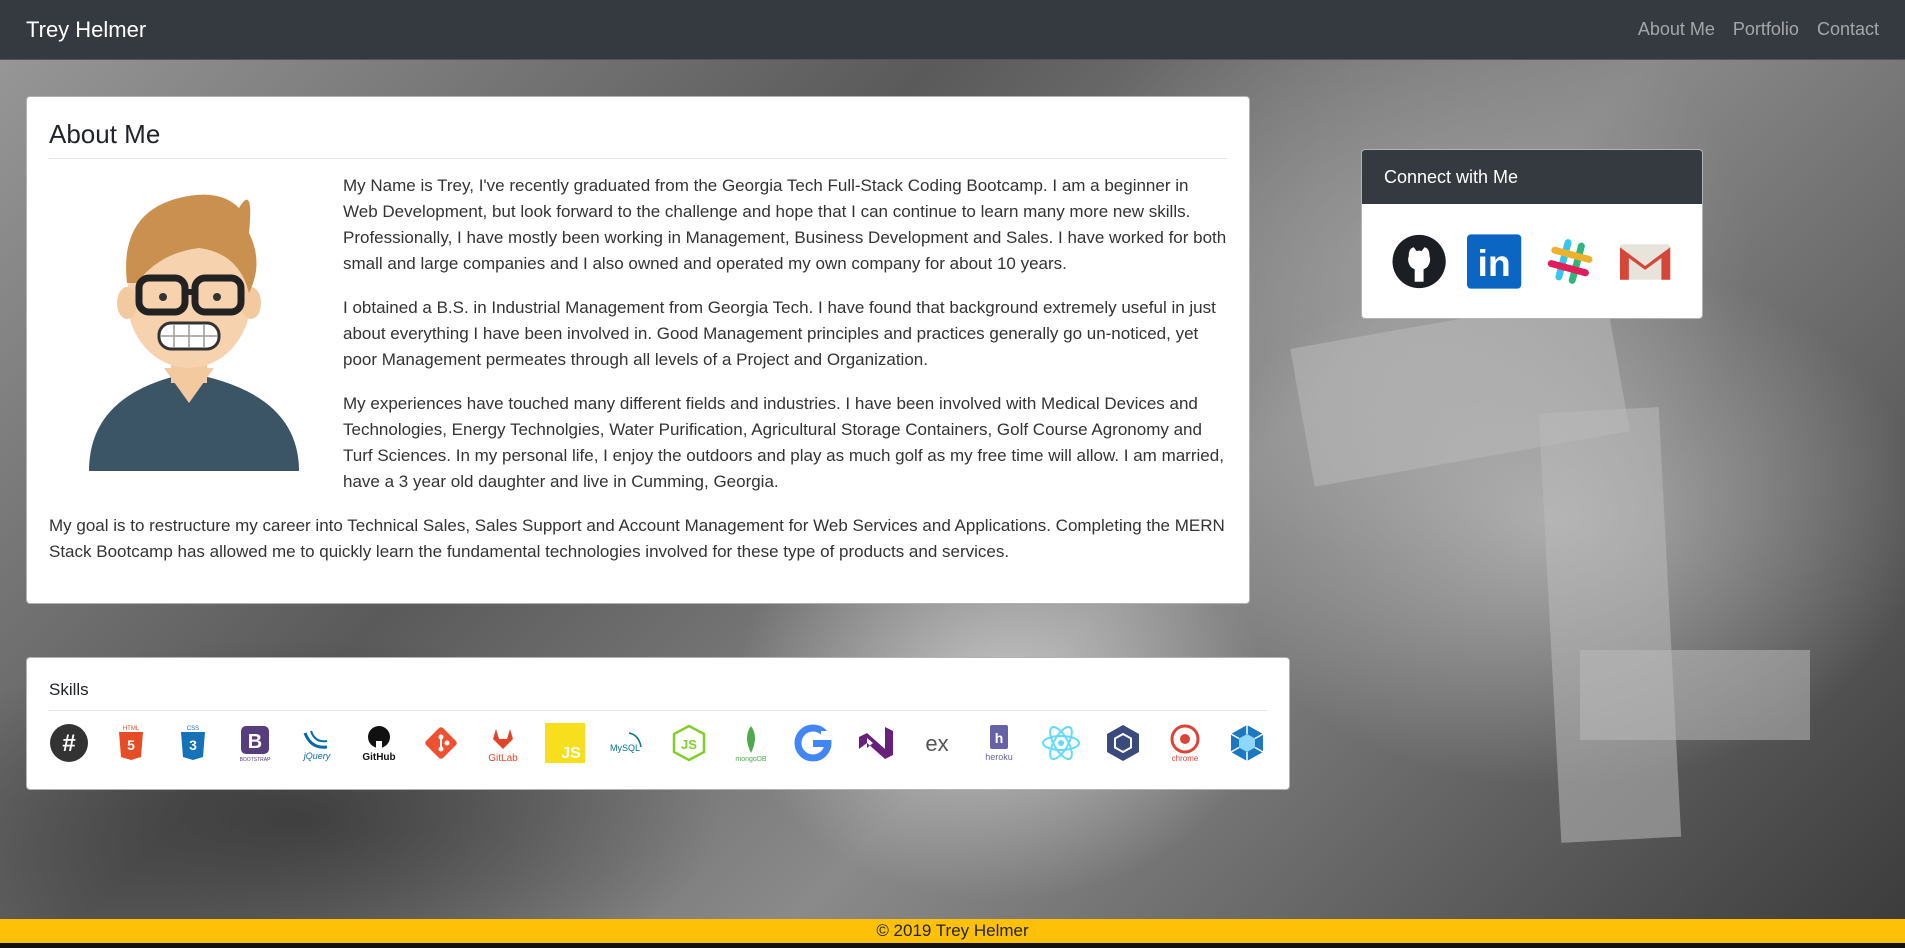 The height and width of the screenshot is (948, 1905). What do you see at coordinates (1532, 177) in the screenshot?
I see `connect-title: Connect with Me` at bounding box center [1532, 177].